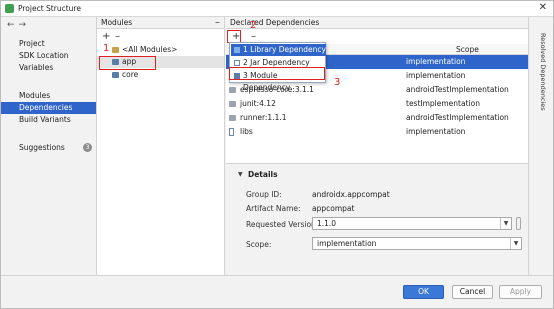  Describe the element at coordinates (275, 22) in the screenshot. I see `dependencies-title: Declared Dependencies` at that location.